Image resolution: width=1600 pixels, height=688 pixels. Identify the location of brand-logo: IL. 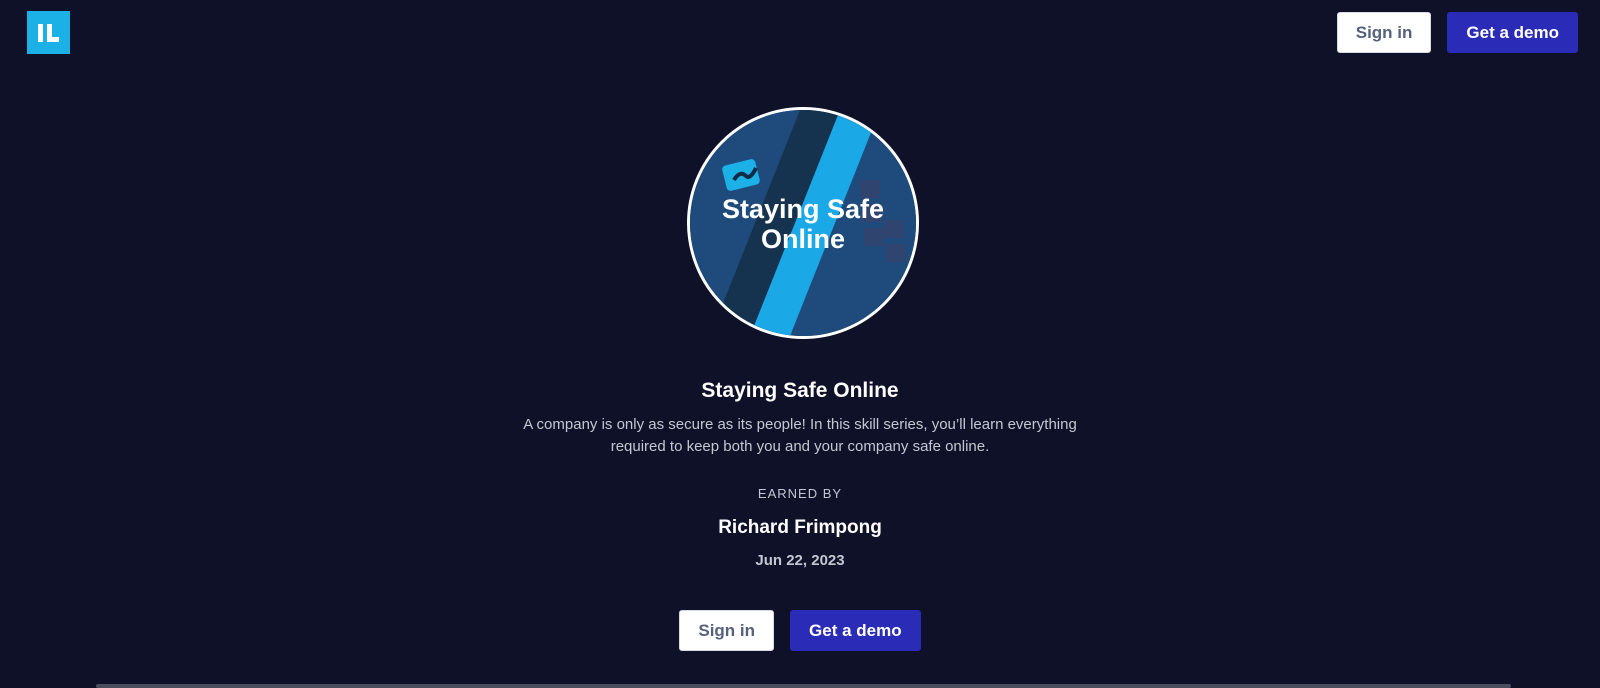
(48, 32).